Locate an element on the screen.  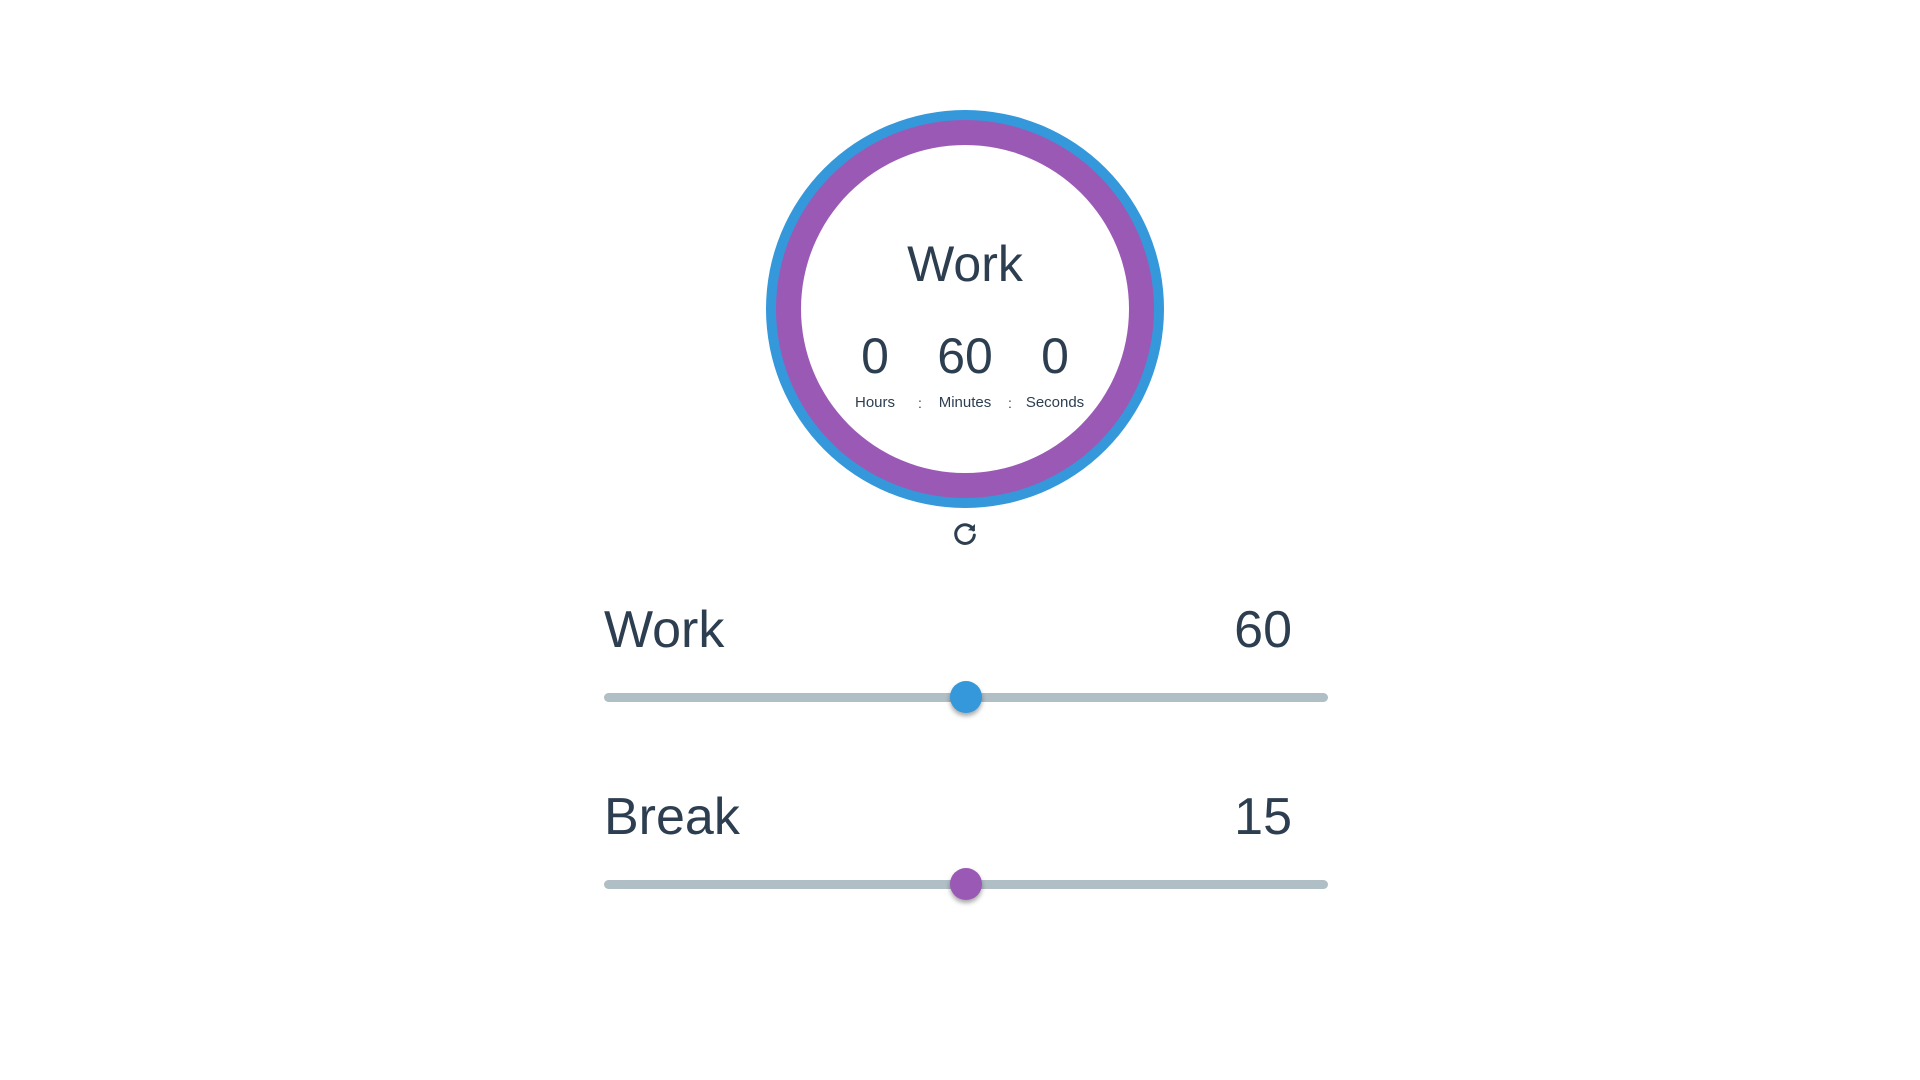
timer-mode-title: Work is located at coordinates (965, 264).